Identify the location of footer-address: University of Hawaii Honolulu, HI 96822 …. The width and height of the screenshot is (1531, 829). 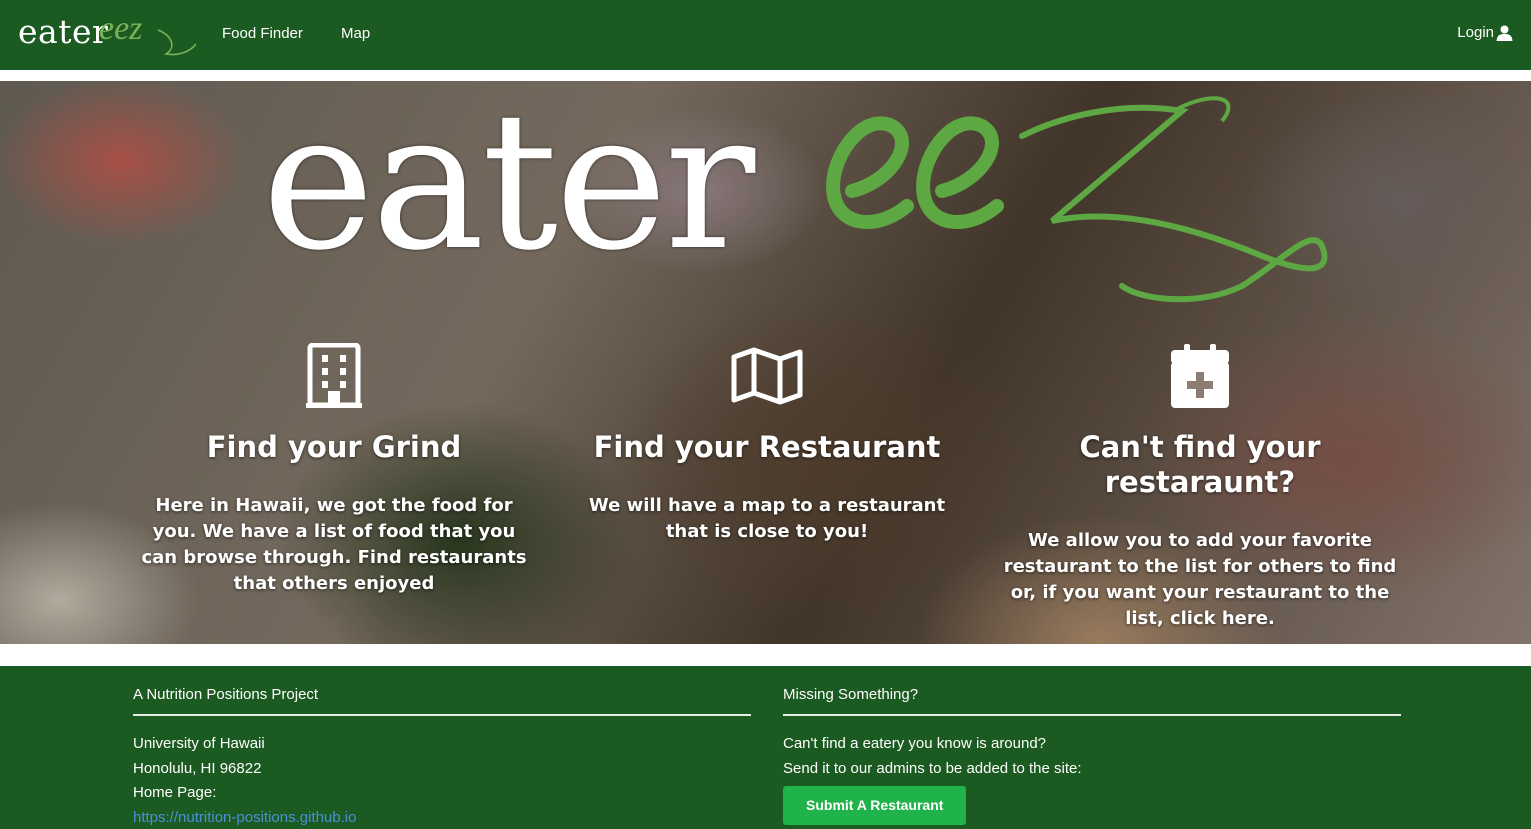
(442, 780).